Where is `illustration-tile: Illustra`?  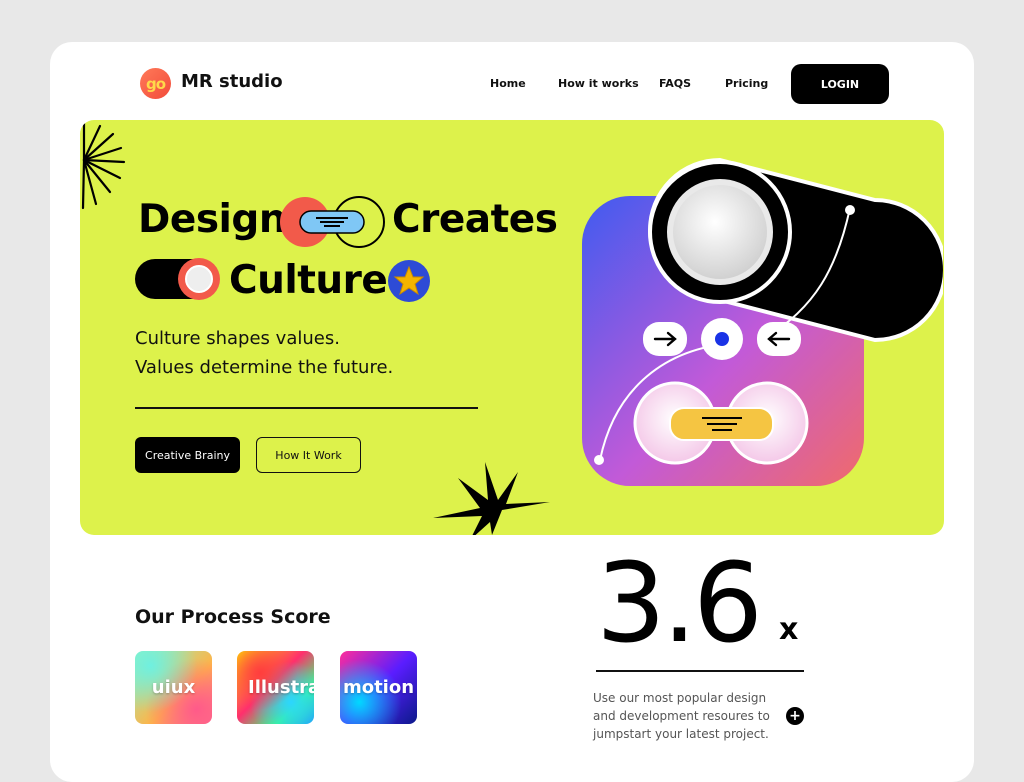
illustration-tile: Illustra is located at coordinates (275, 687).